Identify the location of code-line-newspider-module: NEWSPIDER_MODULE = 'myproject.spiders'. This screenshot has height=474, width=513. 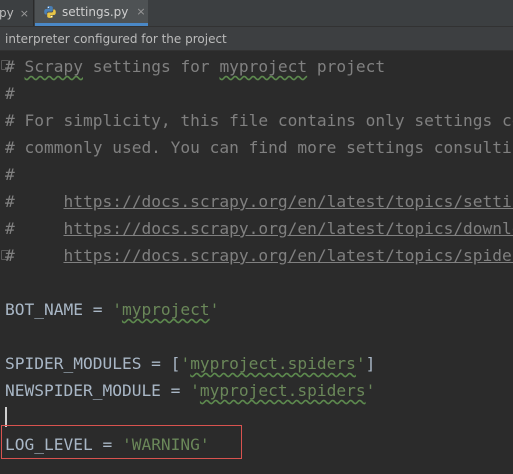
(190, 390).